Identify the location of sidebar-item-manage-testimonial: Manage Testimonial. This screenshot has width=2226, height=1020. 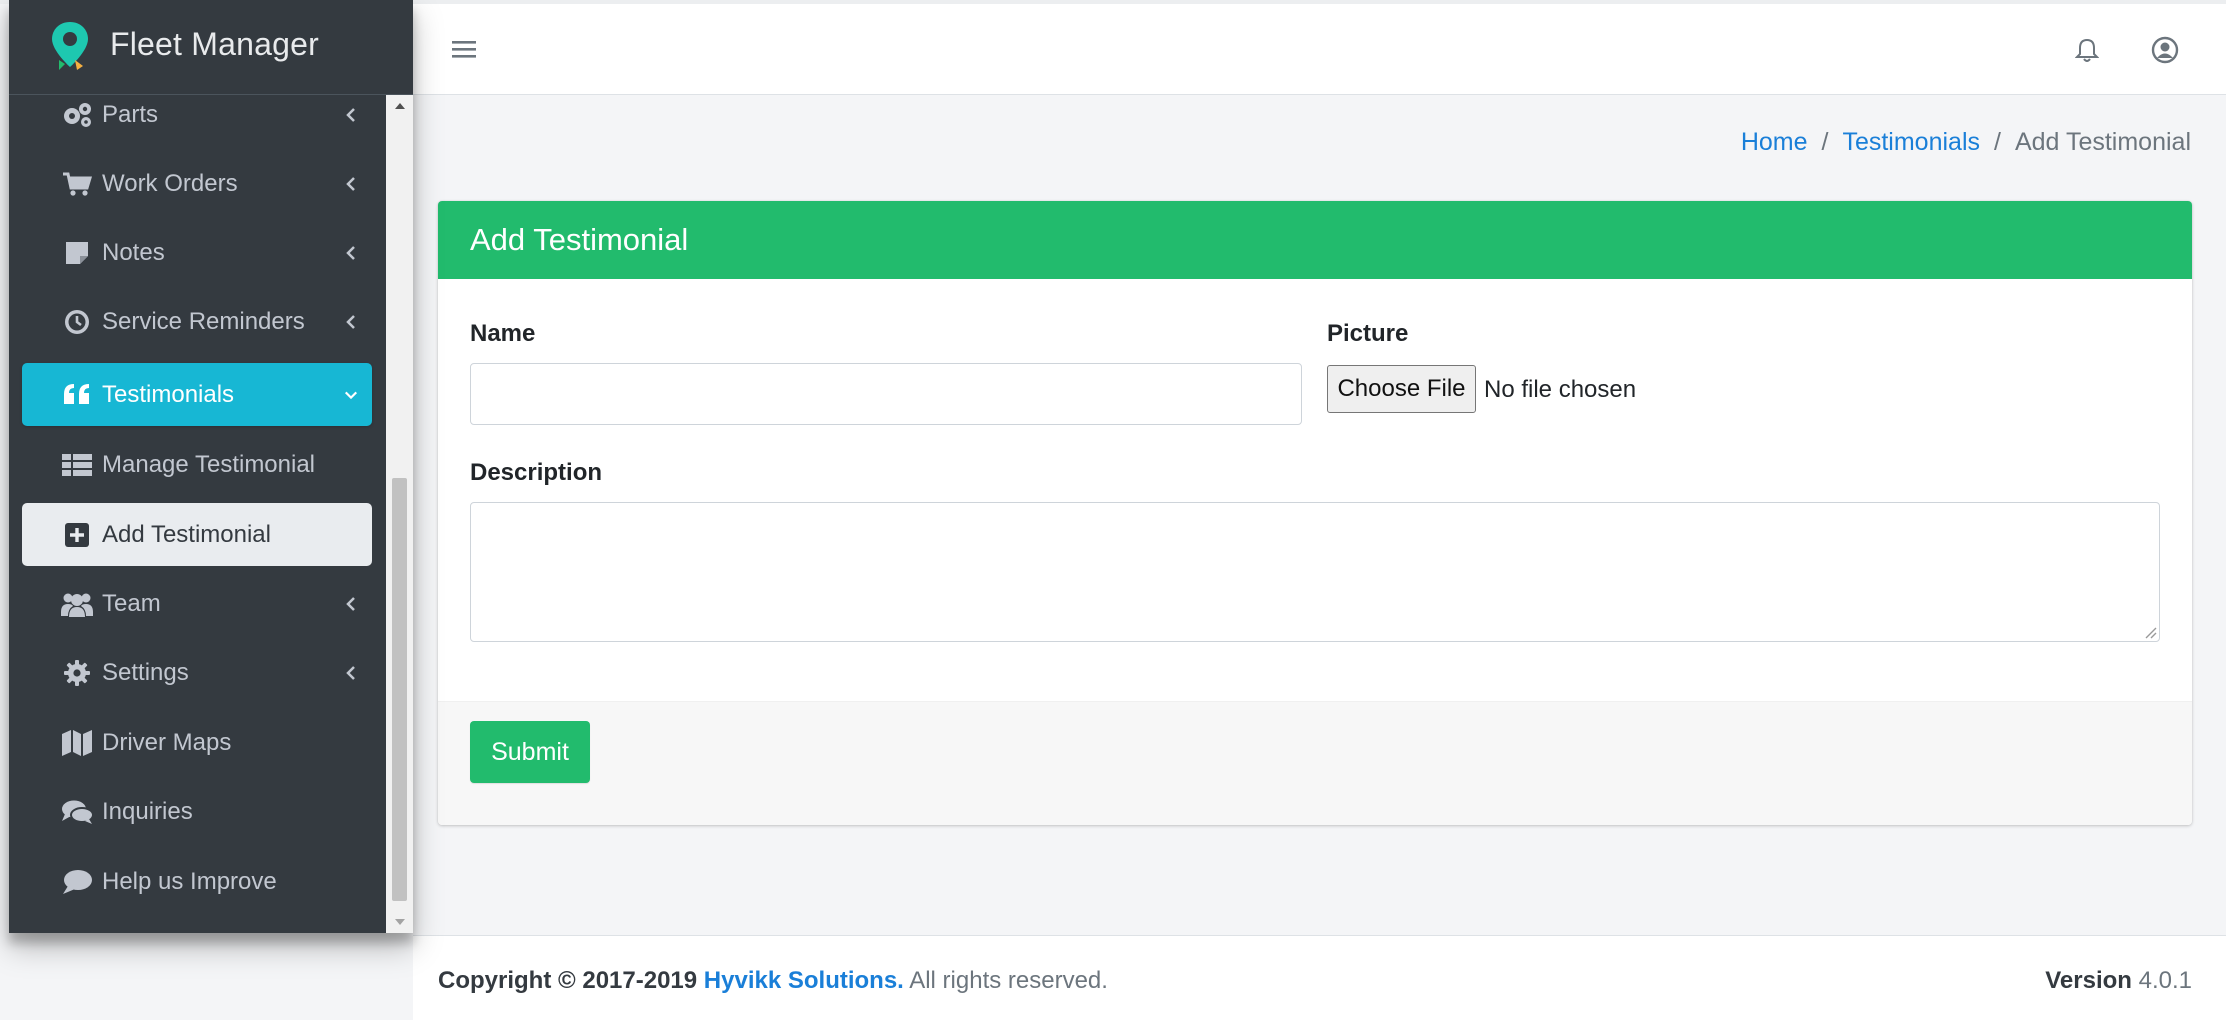
(197, 464).